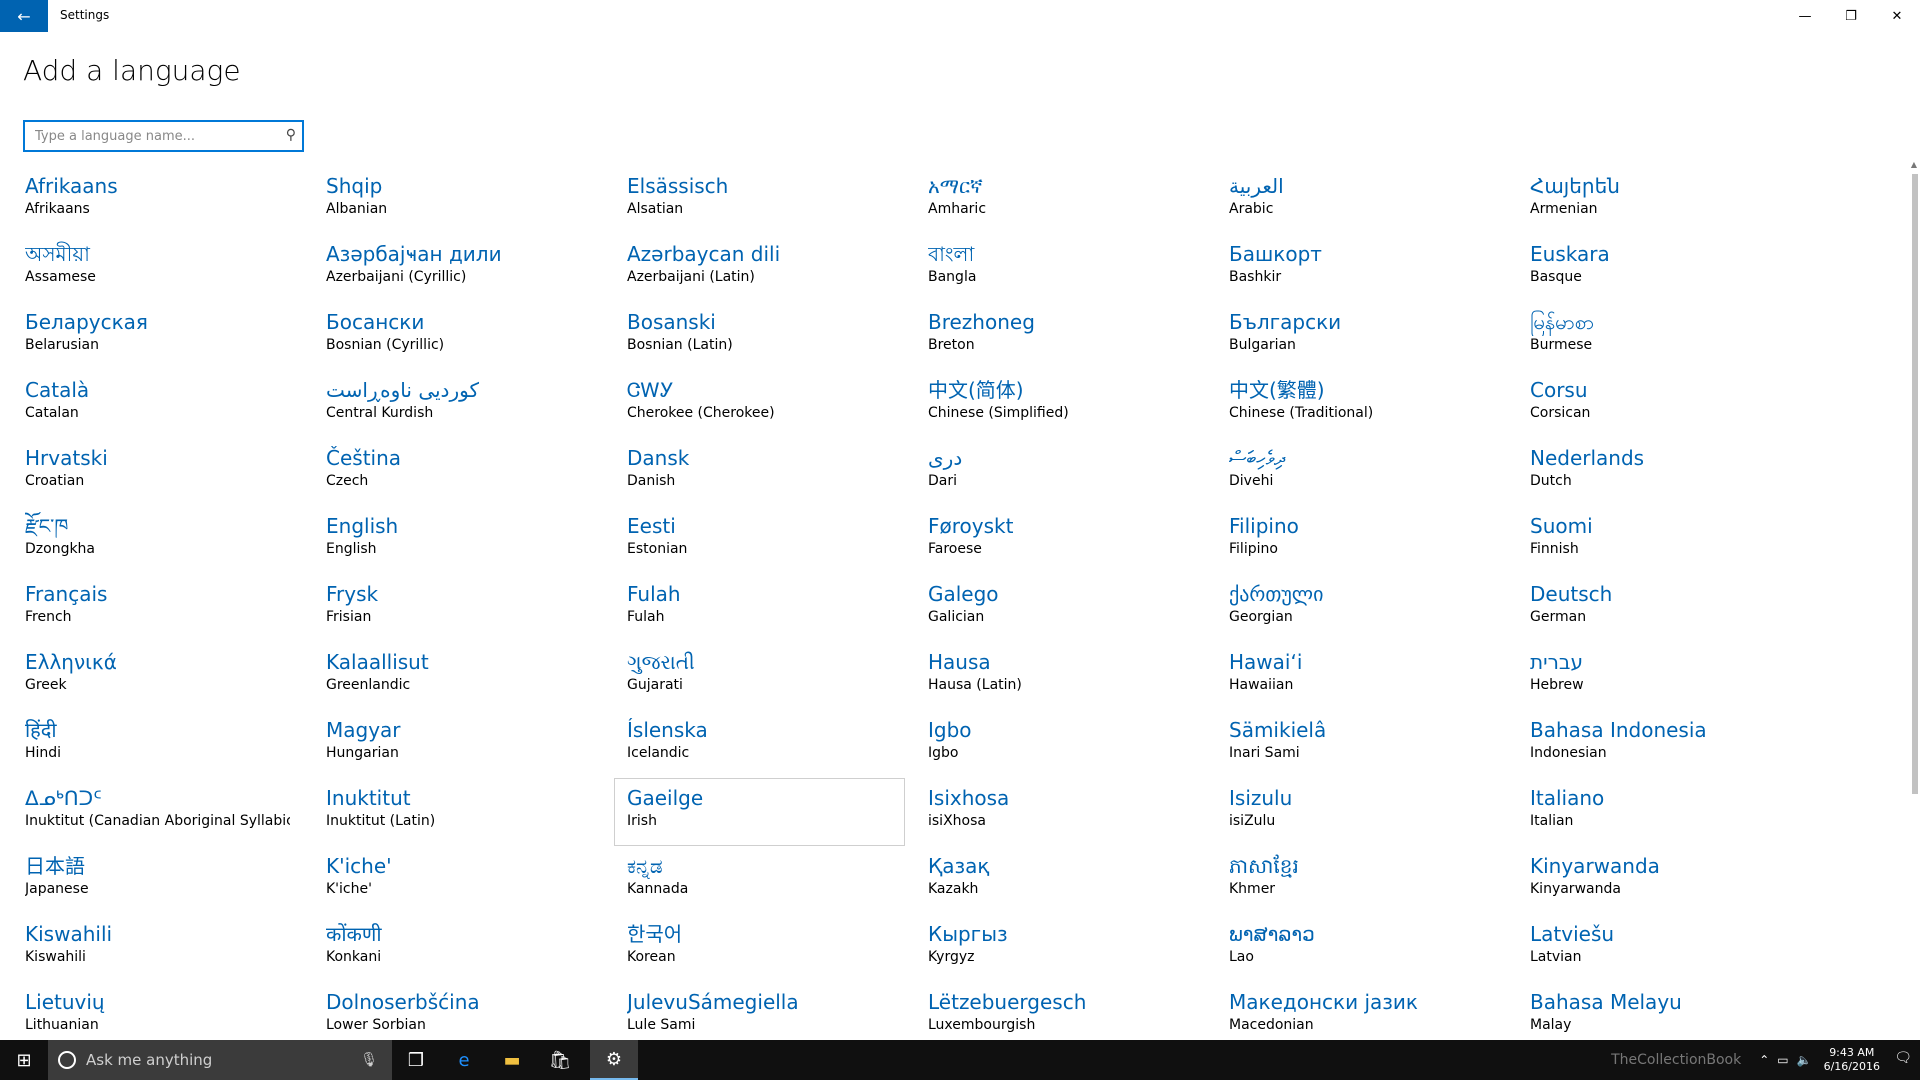  Describe the element at coordinates (560, 1060) in the screenshot. I see `store-button: 🛍` at that location.